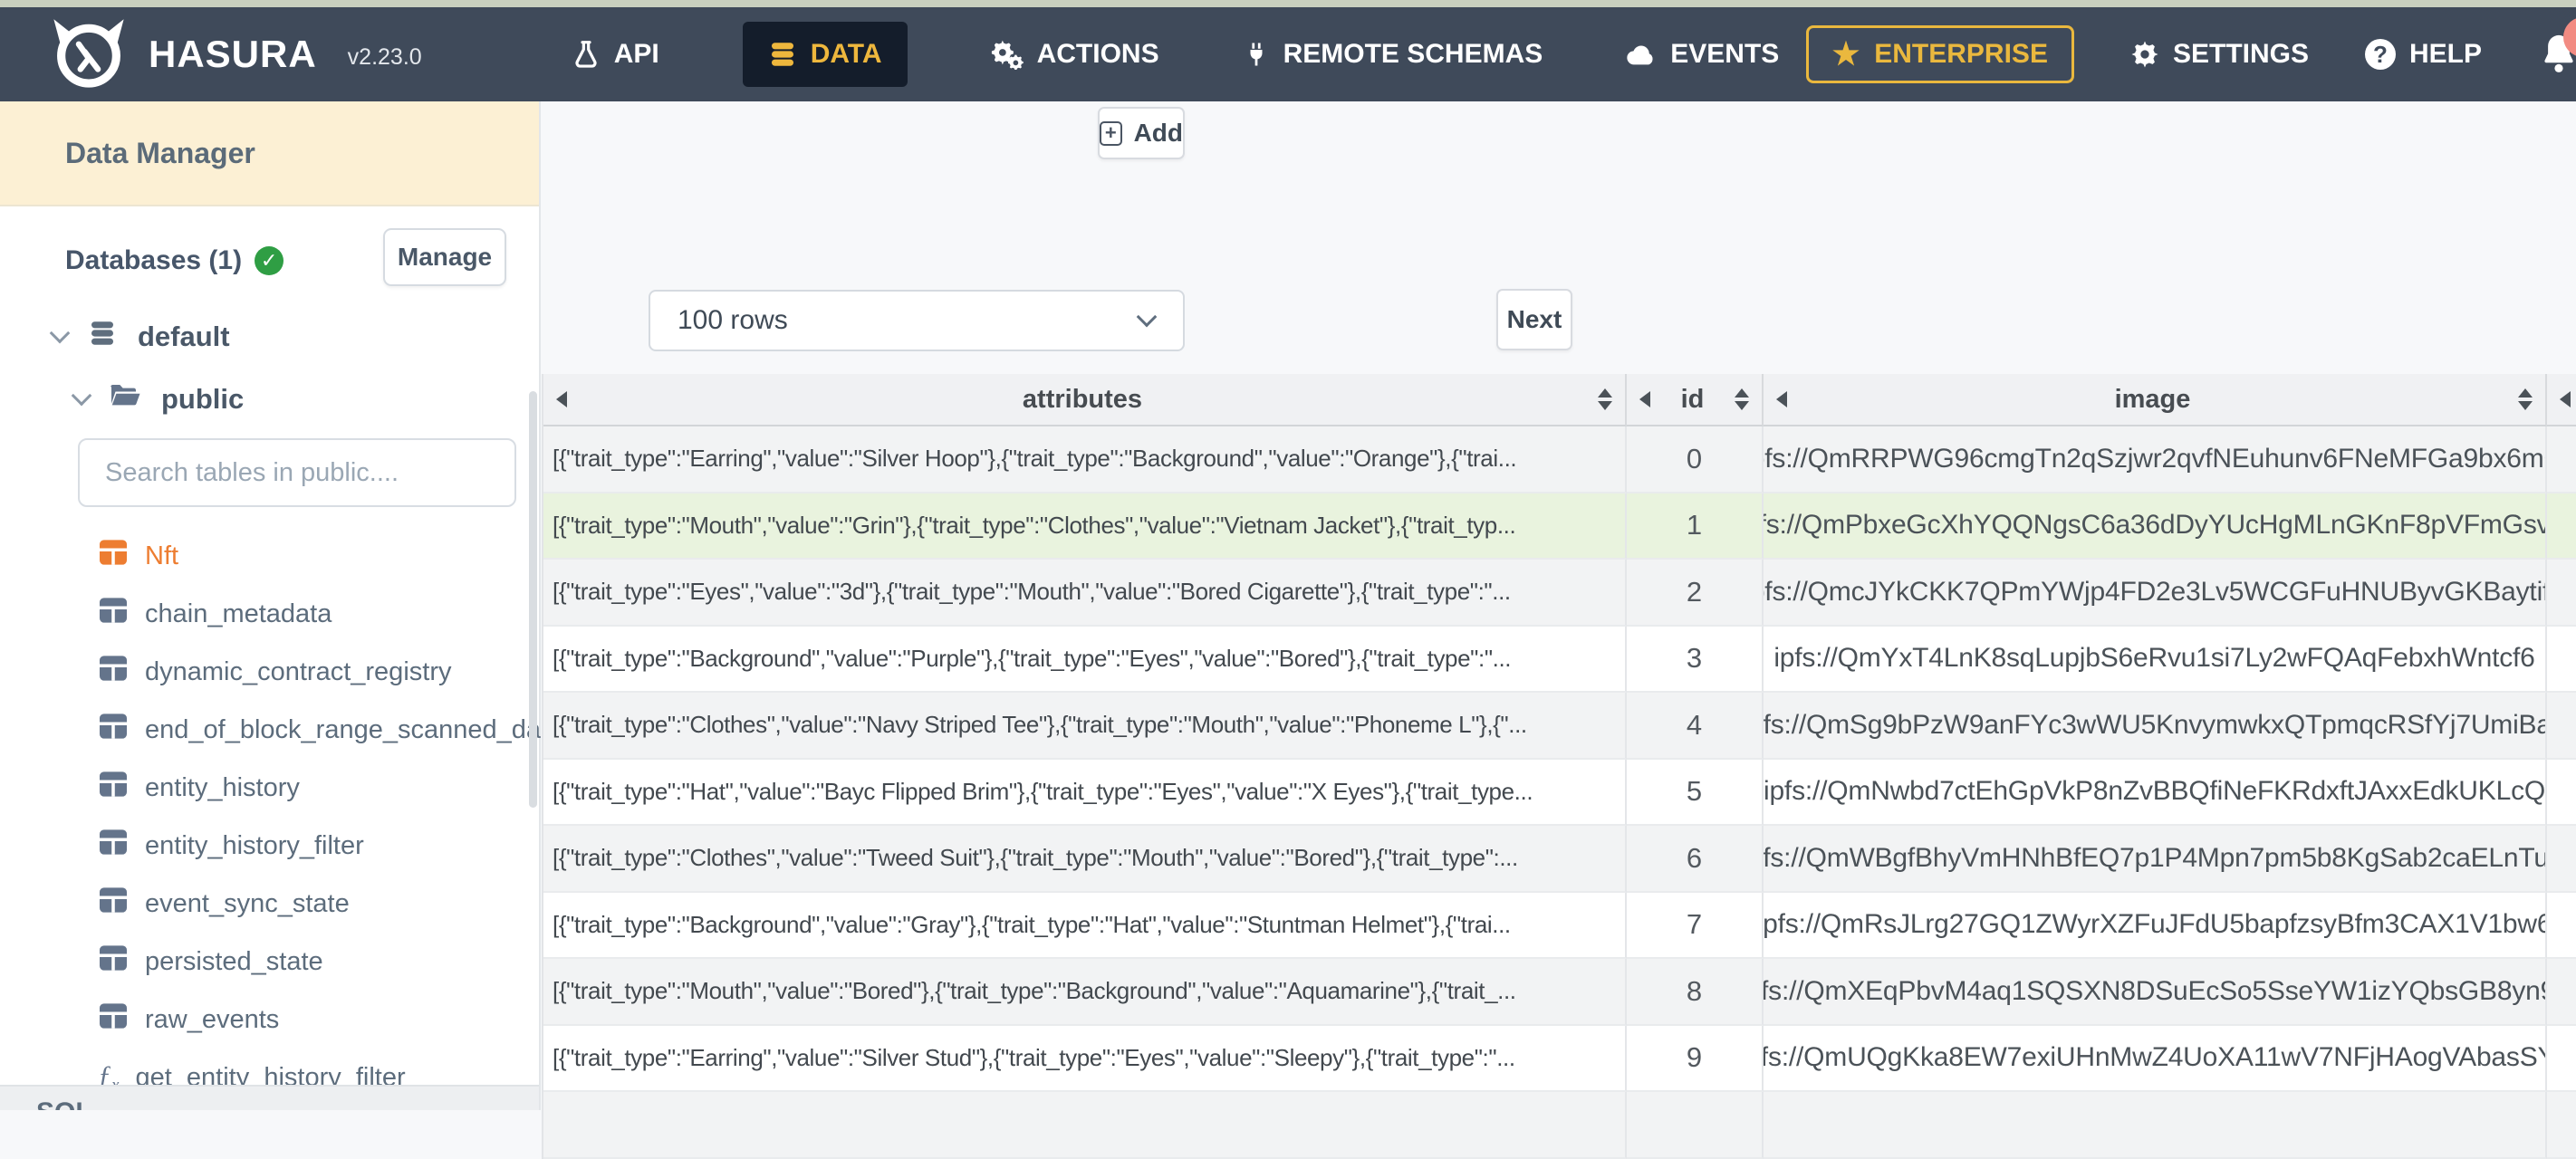  Describe the element at coordinates (269, 672) in the screenshot. I see `sidebar-item-dynamic-contract-registry: dynamic_contract_registry` at that location.